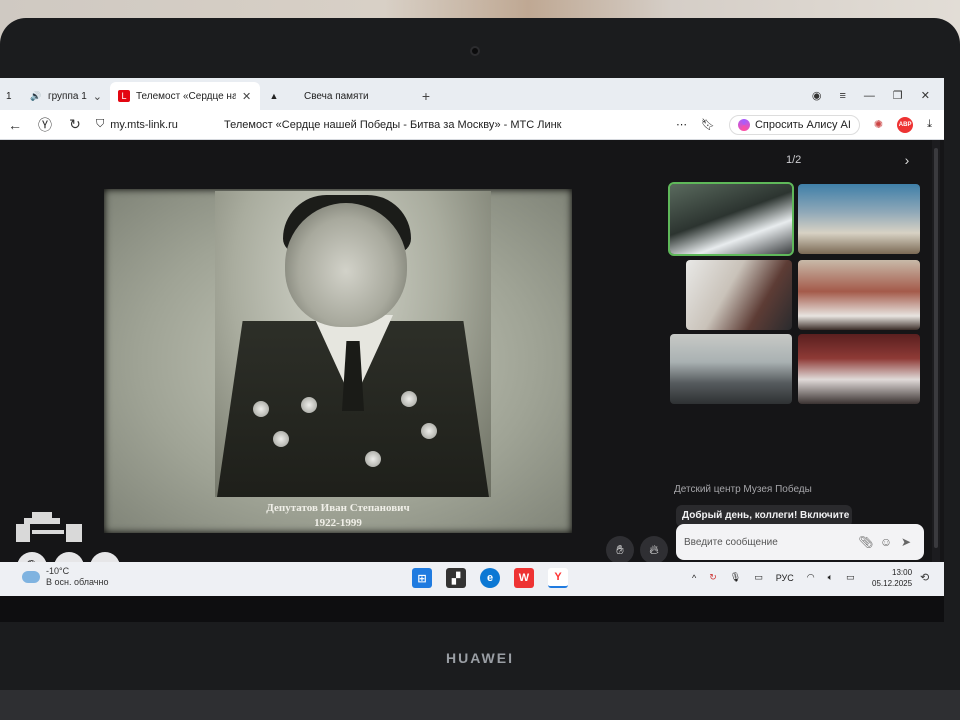  Describe the element at coordinates (817, 95) in the screenshot. I see `profile-icon: ◉` at that location.